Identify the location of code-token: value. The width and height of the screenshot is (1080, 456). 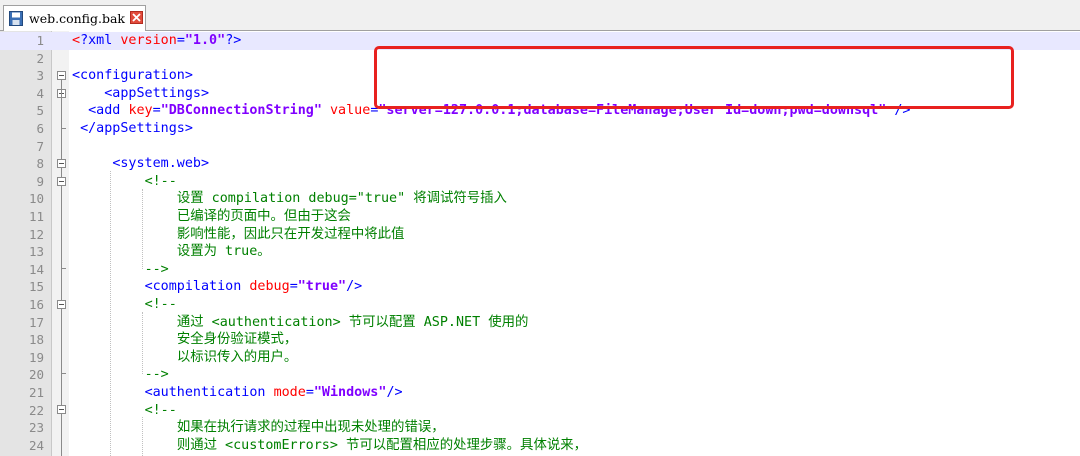
(350, 111).